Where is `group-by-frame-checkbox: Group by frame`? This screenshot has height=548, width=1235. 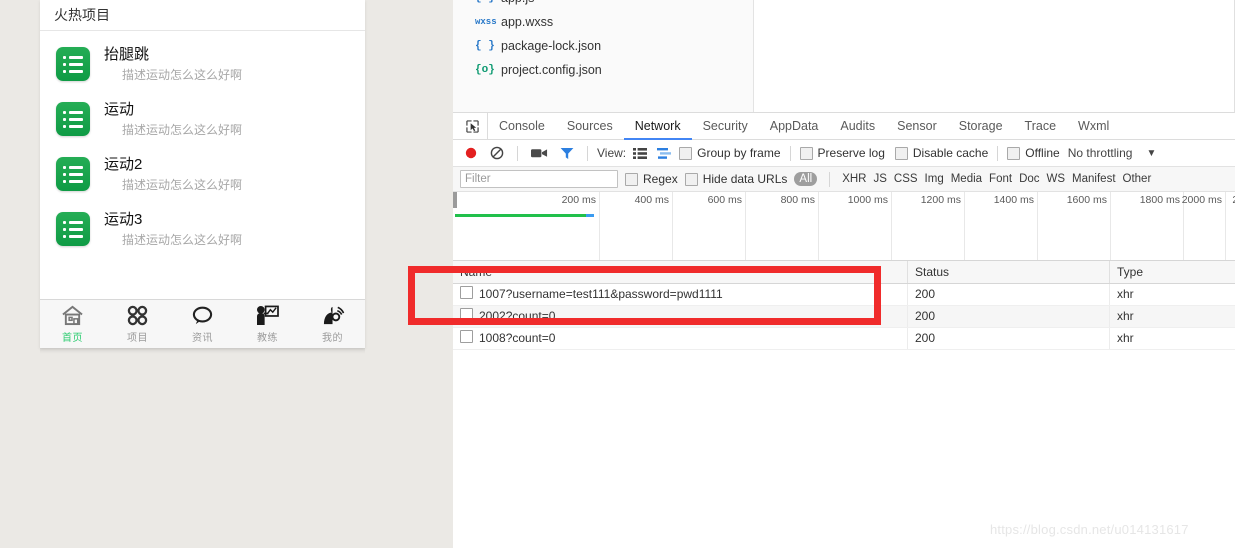
group-by-frame-checkbox: Group by frame is located at coordinates (730, 153).